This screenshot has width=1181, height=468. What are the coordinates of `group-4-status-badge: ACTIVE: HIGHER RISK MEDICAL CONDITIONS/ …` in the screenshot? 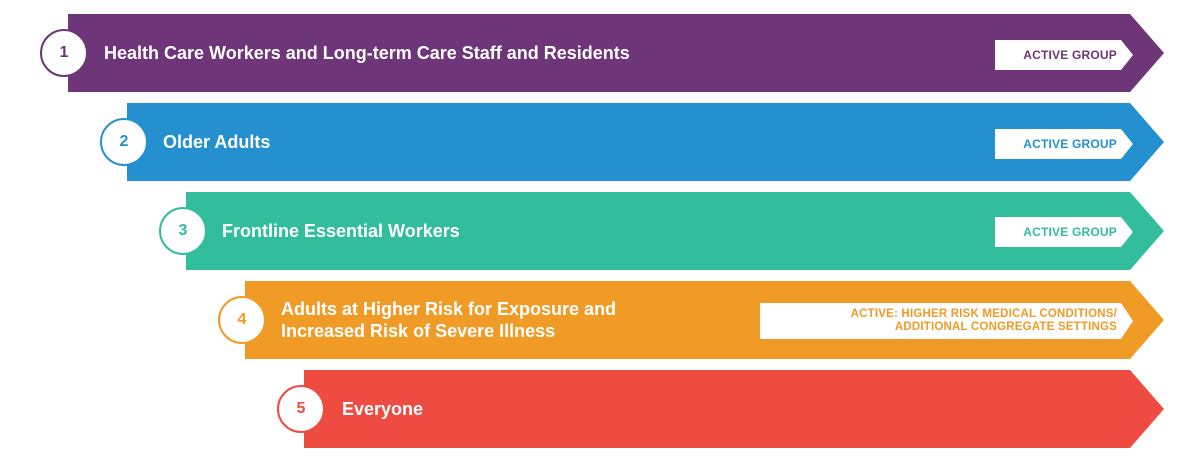 It's located at (946, 321).